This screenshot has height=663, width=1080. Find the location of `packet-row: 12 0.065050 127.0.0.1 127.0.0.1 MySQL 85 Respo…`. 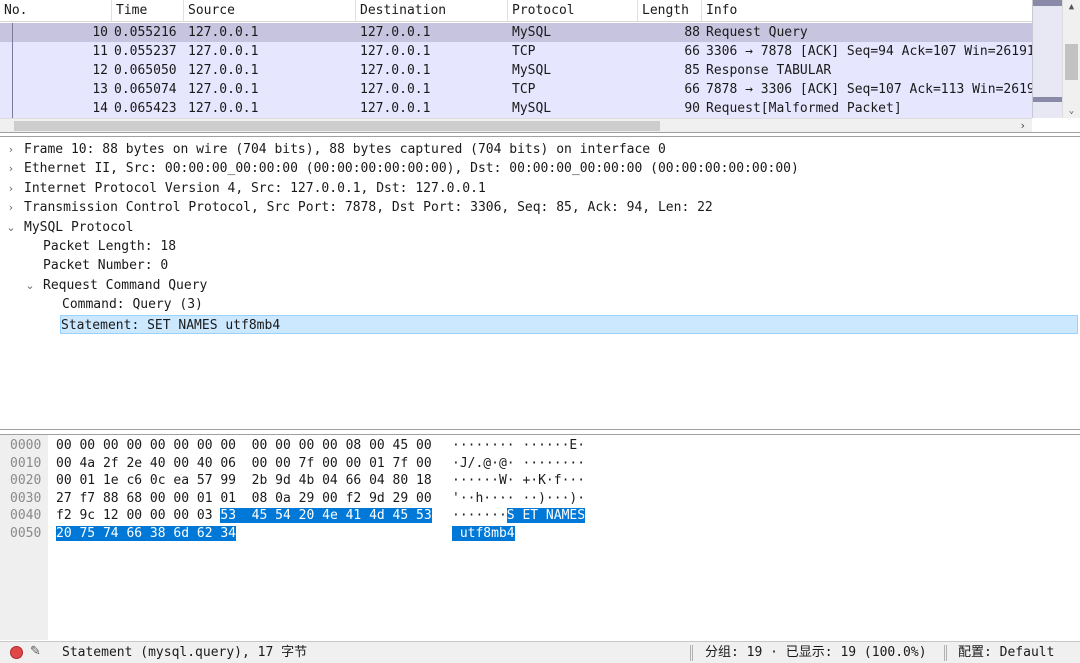

packet-row: 12 0.065050 127.0.0.1 127.0.0.1 MySQL 85 Respo… is located at coordinates (516, 70).